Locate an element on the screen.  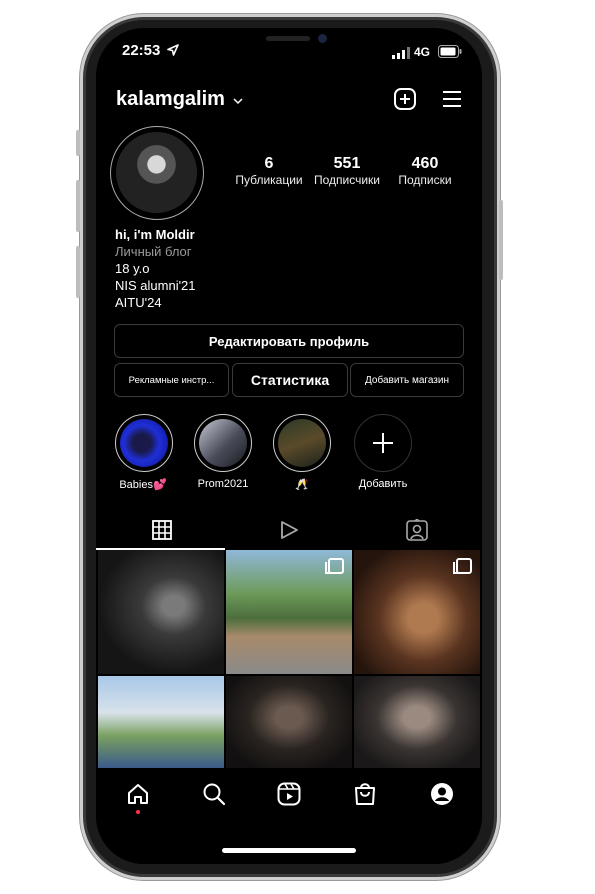
signal-icon is located at coordinates (401, 55).